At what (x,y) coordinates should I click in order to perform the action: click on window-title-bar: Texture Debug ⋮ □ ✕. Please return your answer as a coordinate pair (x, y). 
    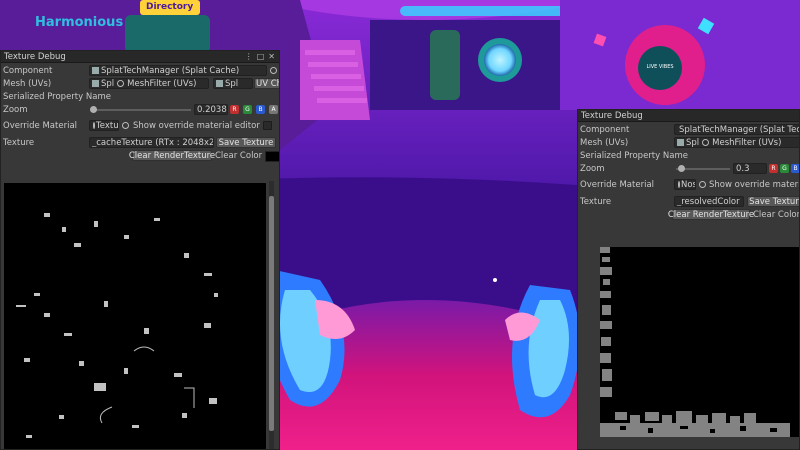
    Looking at the image, I should click on (140, 57).